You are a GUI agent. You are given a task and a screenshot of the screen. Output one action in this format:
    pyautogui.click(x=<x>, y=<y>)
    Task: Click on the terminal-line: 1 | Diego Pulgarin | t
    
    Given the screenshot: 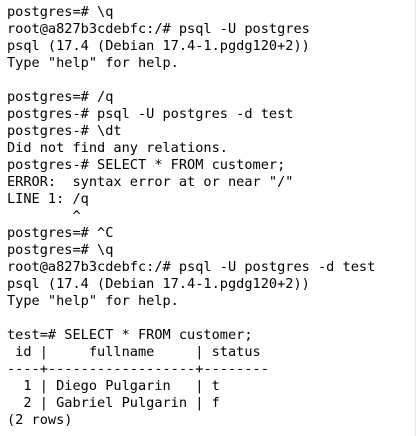 What is the action you would take?
    pyautogui.click(x=113, y=386)
    